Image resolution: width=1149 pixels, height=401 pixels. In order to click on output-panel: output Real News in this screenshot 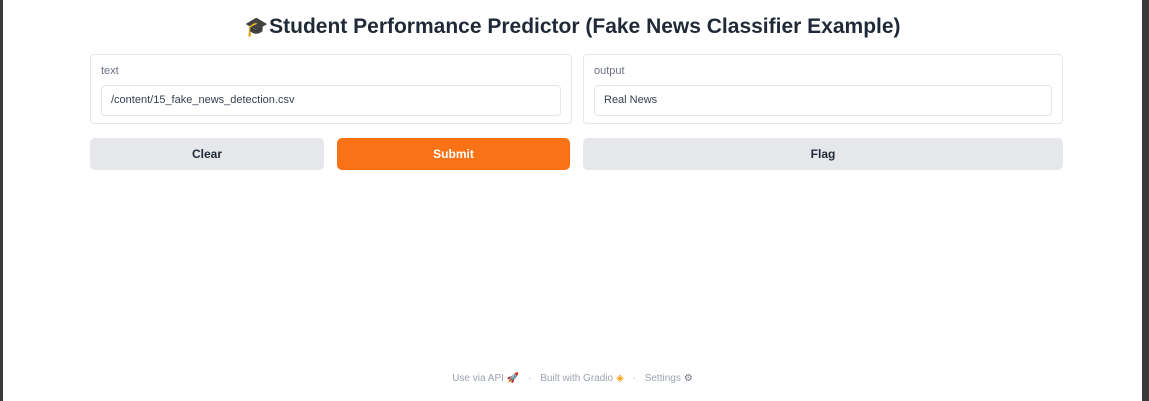, I will do `click(823, 89)`.